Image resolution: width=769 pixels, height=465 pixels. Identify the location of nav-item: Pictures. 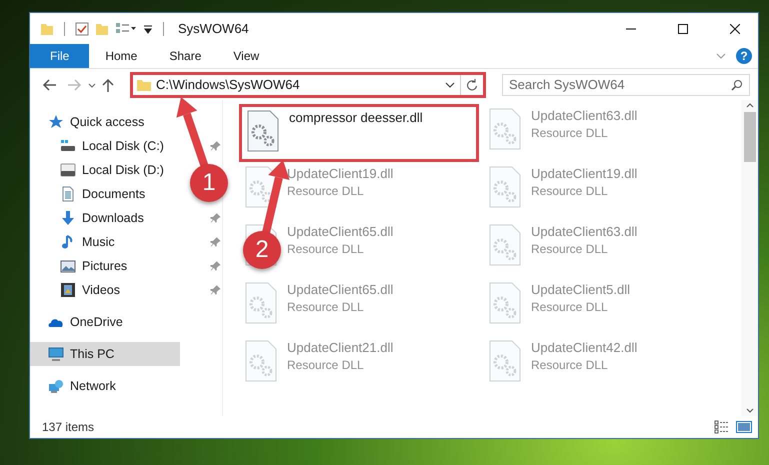
(103, 266).